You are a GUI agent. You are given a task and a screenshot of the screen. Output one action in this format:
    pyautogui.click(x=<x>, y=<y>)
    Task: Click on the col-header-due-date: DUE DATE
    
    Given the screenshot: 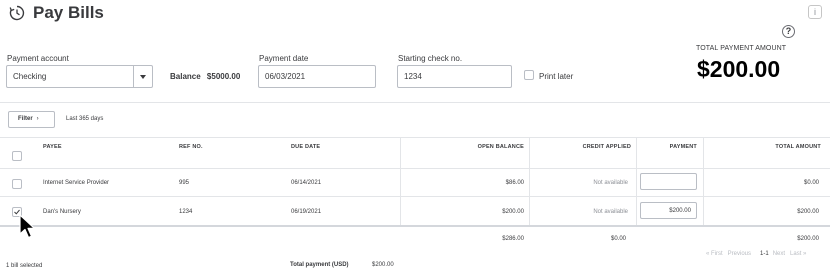 What is the action you would take?
    pyautogui.click(x=305, y=147)
    